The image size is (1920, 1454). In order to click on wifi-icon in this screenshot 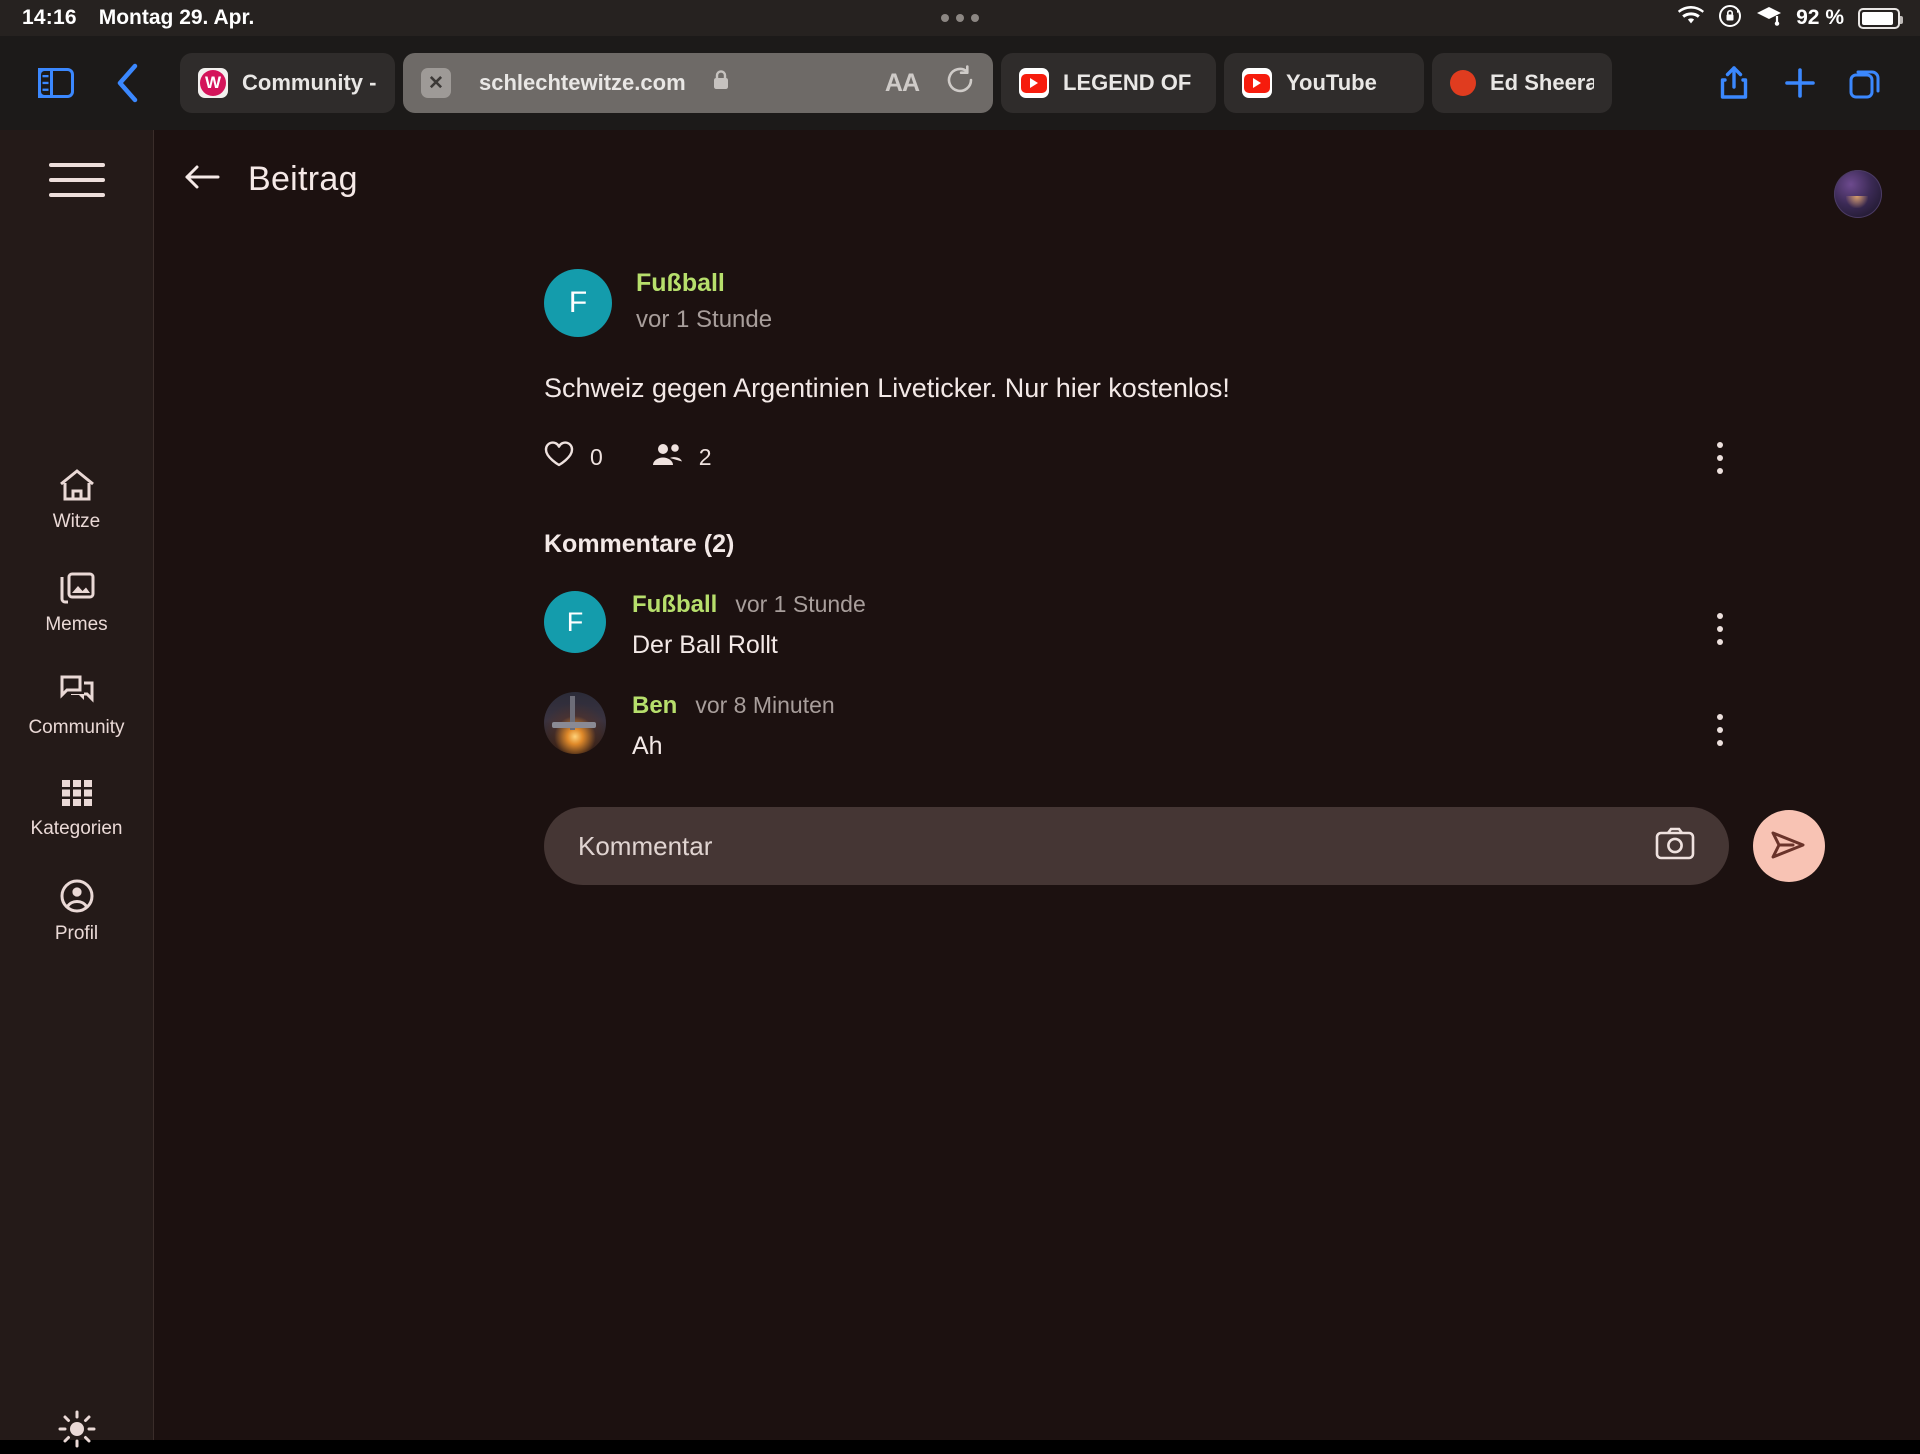, I will do `click(1691, 18)`.